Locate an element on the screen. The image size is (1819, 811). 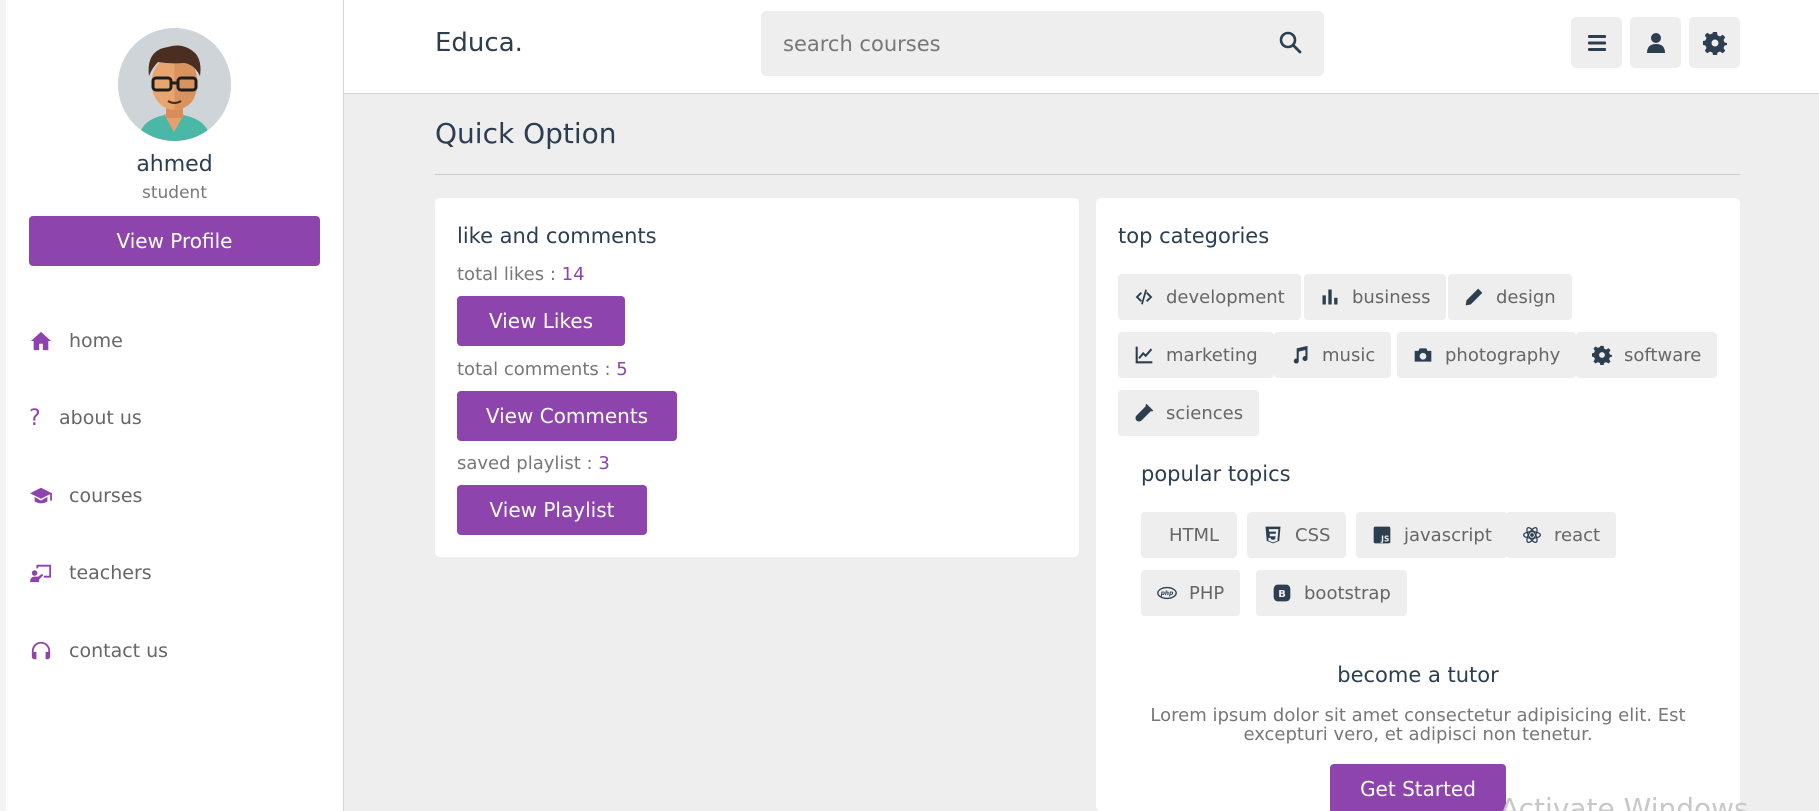
category-music: music is located at coordinates (1333, 355).